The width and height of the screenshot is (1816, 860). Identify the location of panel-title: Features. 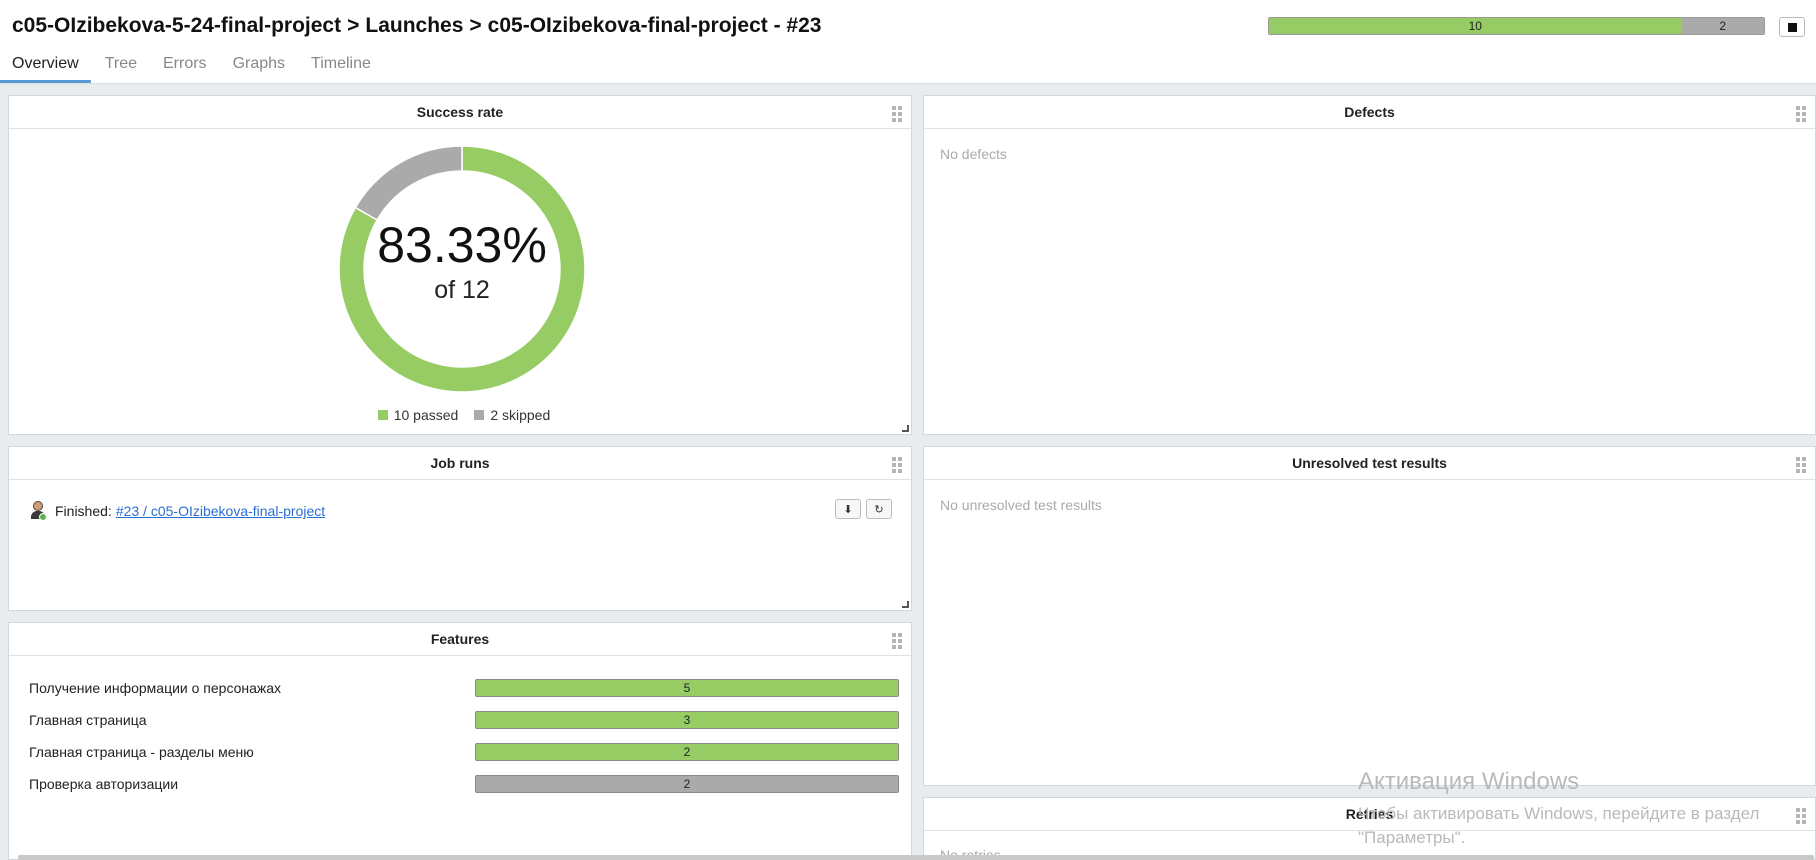
(460, 639).